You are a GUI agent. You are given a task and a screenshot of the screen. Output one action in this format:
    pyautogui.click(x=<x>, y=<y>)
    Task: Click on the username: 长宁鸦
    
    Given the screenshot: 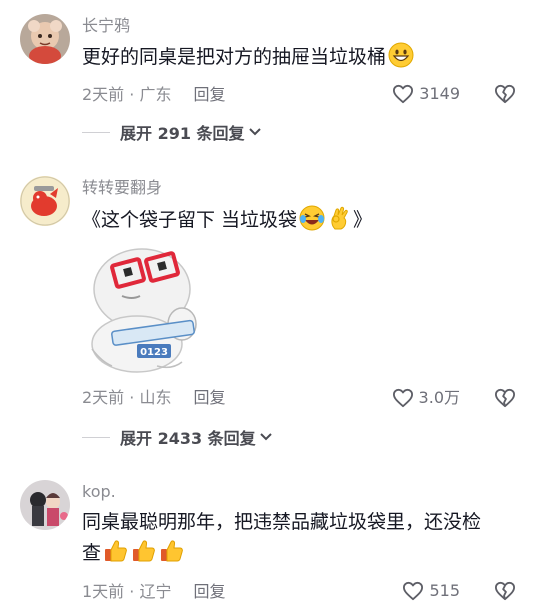 What is the action you would take?
    pyautogui.click(x=106, y=26)
    